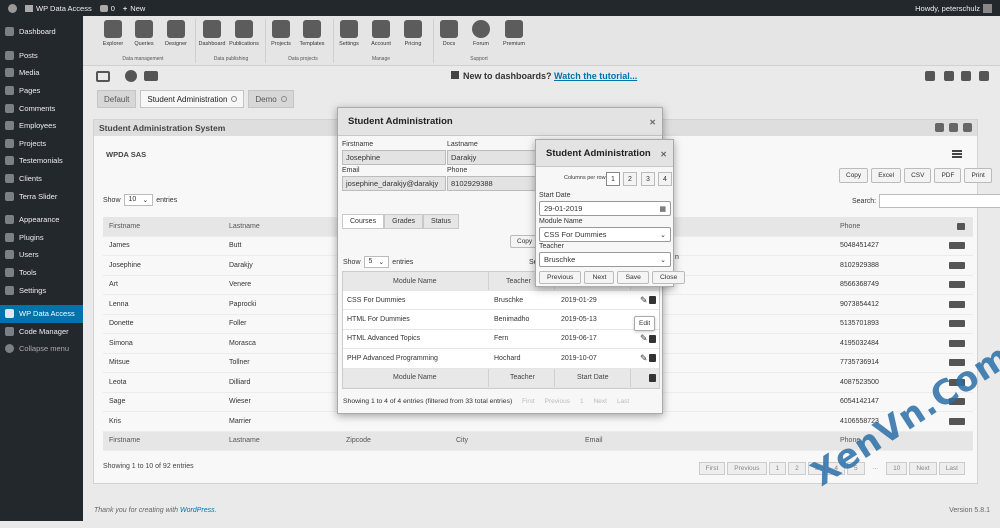 Image resolution: width=1000 pixels, height=528 pixels. What do you see at coordinates (12, 8) in the screenshot?
I see `wordpress-logo-icon` at bounding box center [12, 8].